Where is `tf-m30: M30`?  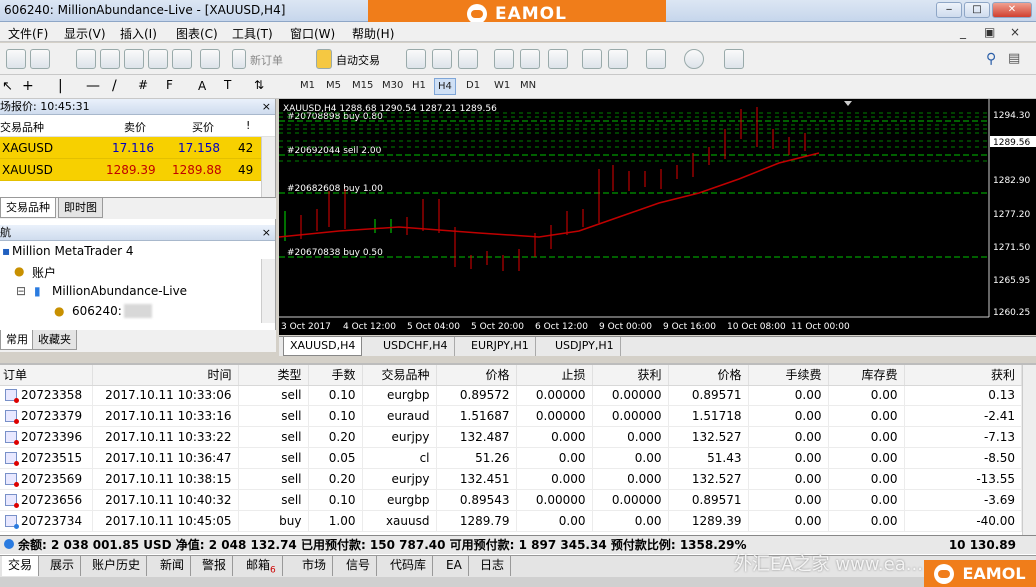 tf-m30: M30 is located at coordinates (392, 85).